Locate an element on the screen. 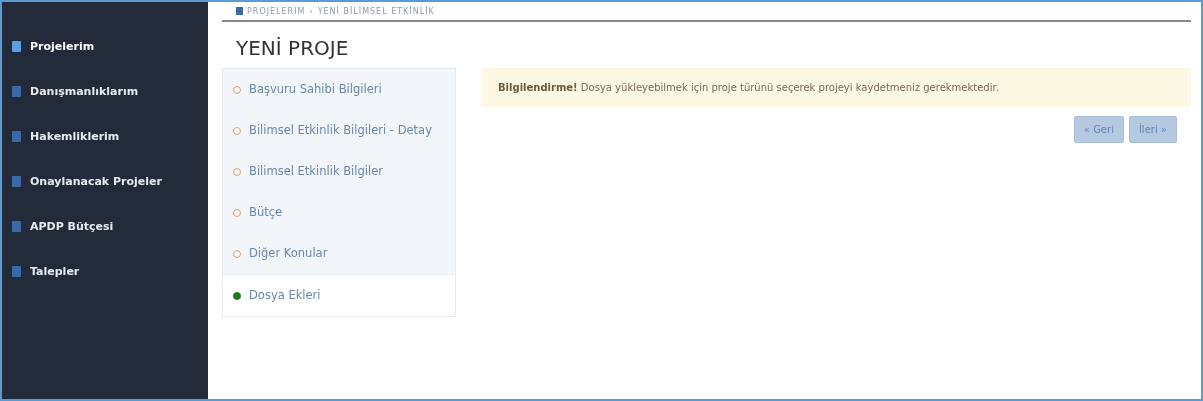 This screenshot has width=1203, height=401. sidebar-item-label: Projelerim is located at coordinates (62, 46).